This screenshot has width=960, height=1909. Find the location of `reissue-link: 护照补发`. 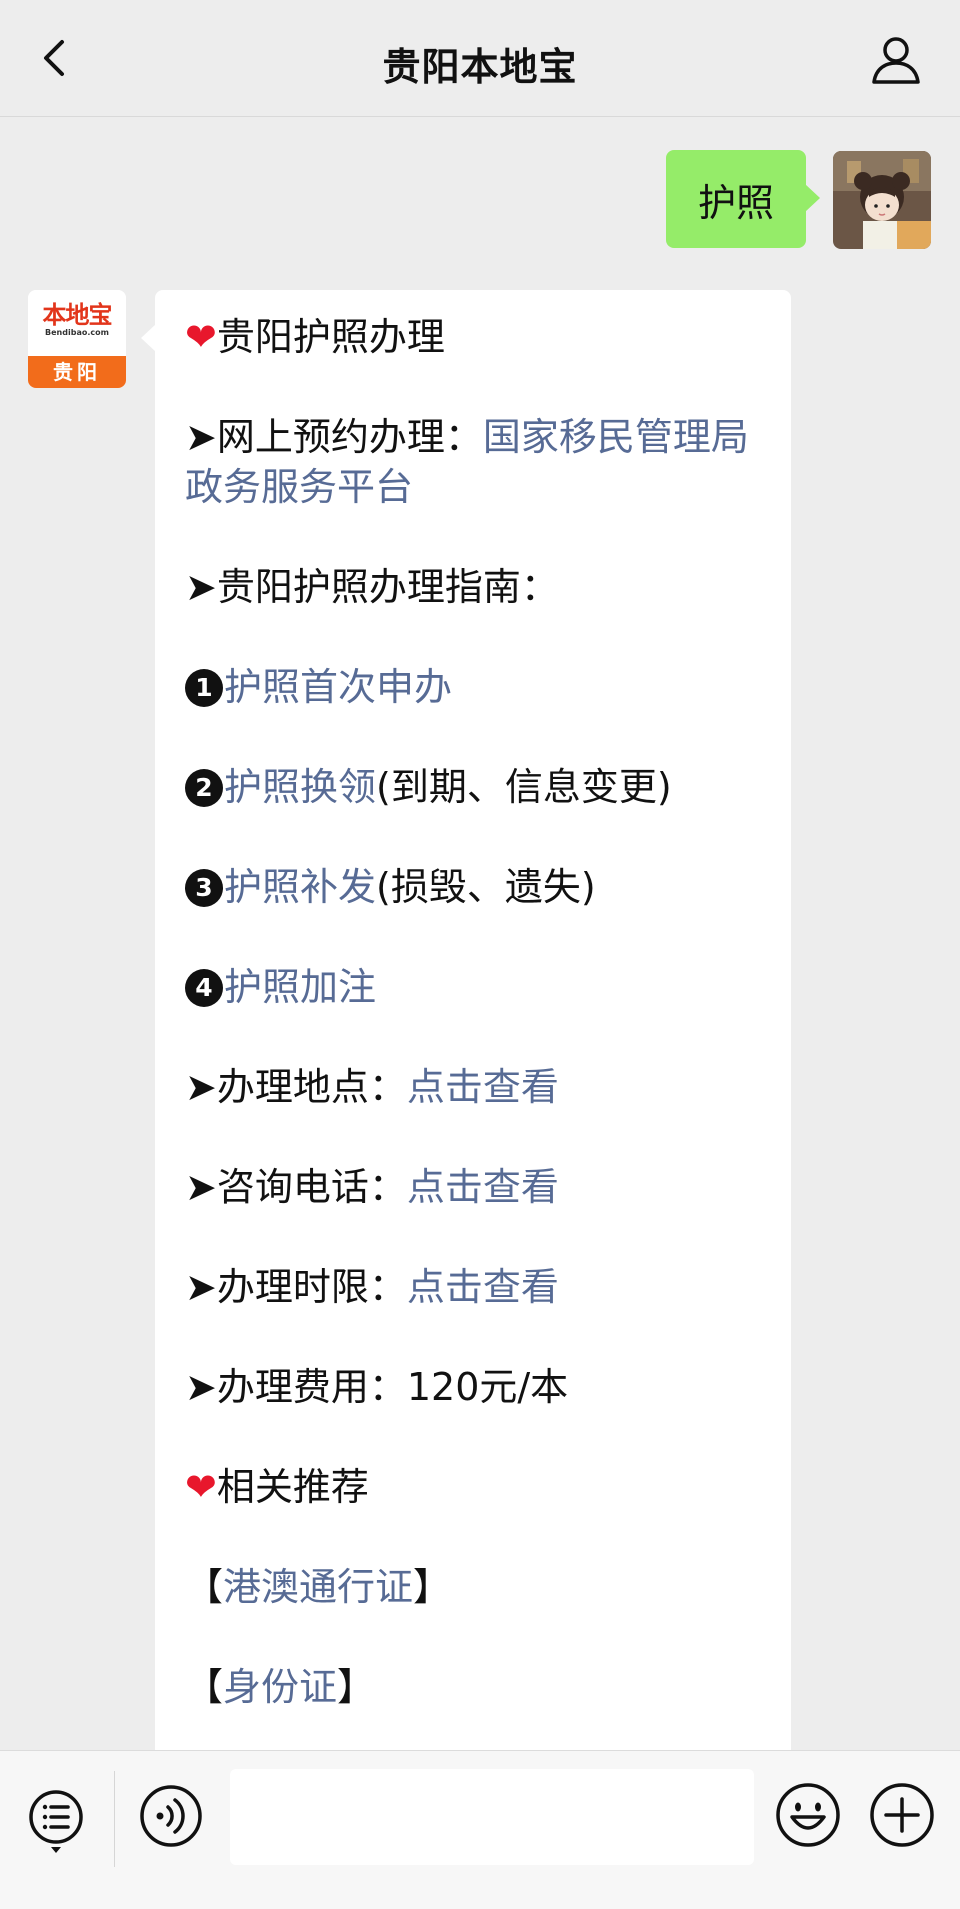

reissue-link: 护照补发 is located at coordinates (300, 887).